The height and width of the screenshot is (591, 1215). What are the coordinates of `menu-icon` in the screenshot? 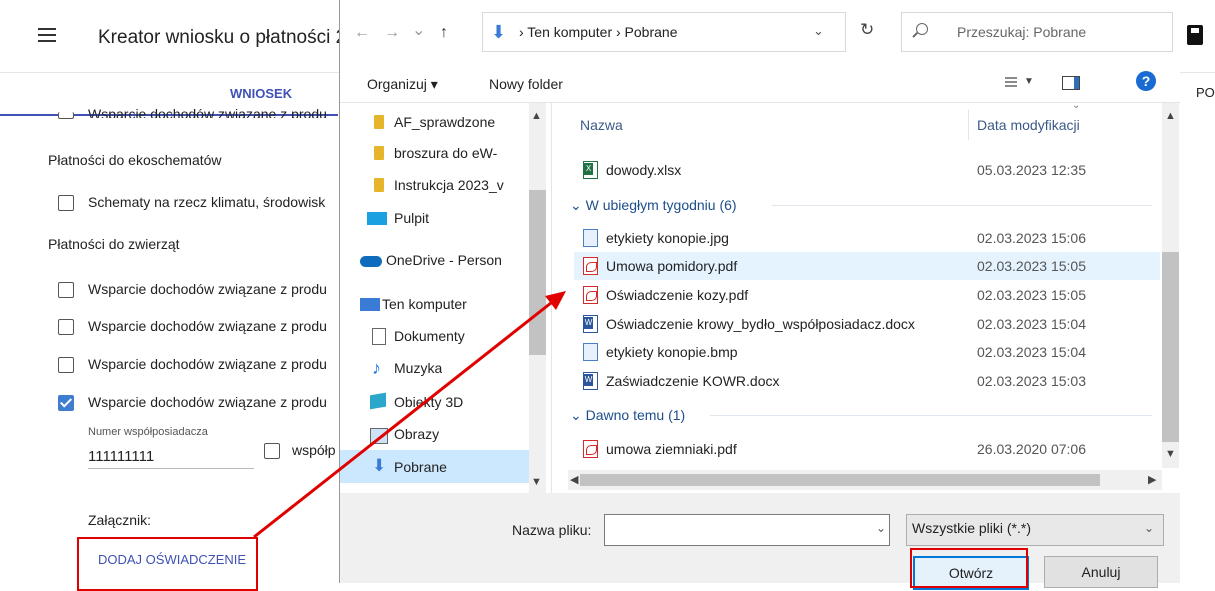 It's located at (47, 35).